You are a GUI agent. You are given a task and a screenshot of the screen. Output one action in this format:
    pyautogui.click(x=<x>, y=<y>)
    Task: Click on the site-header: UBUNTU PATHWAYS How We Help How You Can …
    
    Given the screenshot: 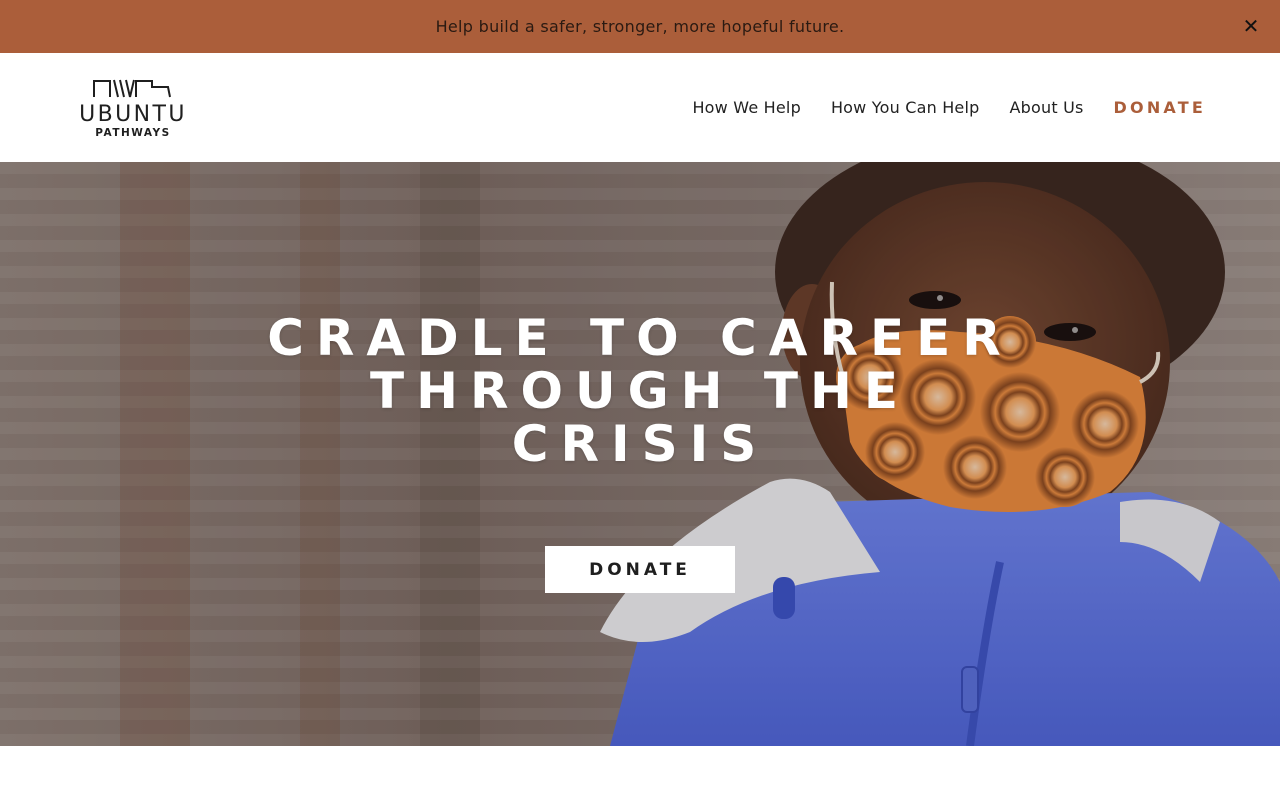 What is the action you would take?
    pyautogui.click(x=640, y=107)
    